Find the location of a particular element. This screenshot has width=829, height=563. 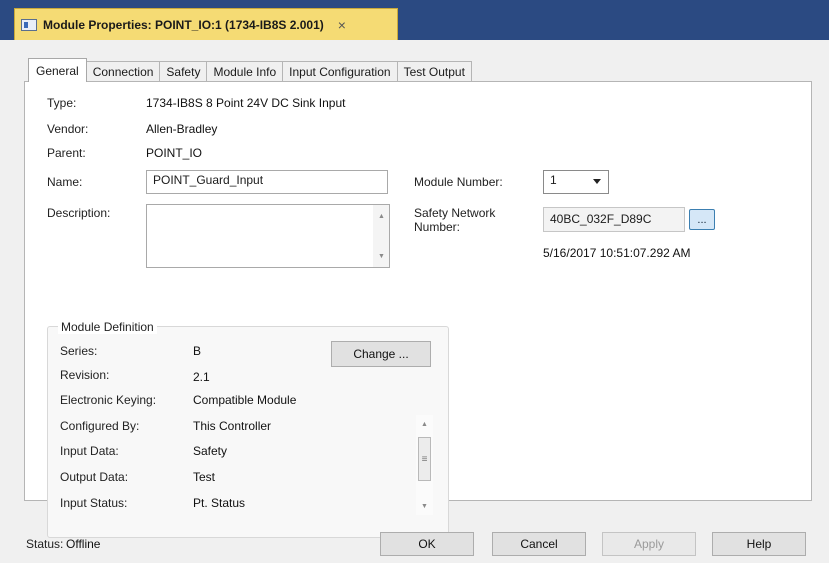

ok-button: OK is located at coordinates (427, 544).